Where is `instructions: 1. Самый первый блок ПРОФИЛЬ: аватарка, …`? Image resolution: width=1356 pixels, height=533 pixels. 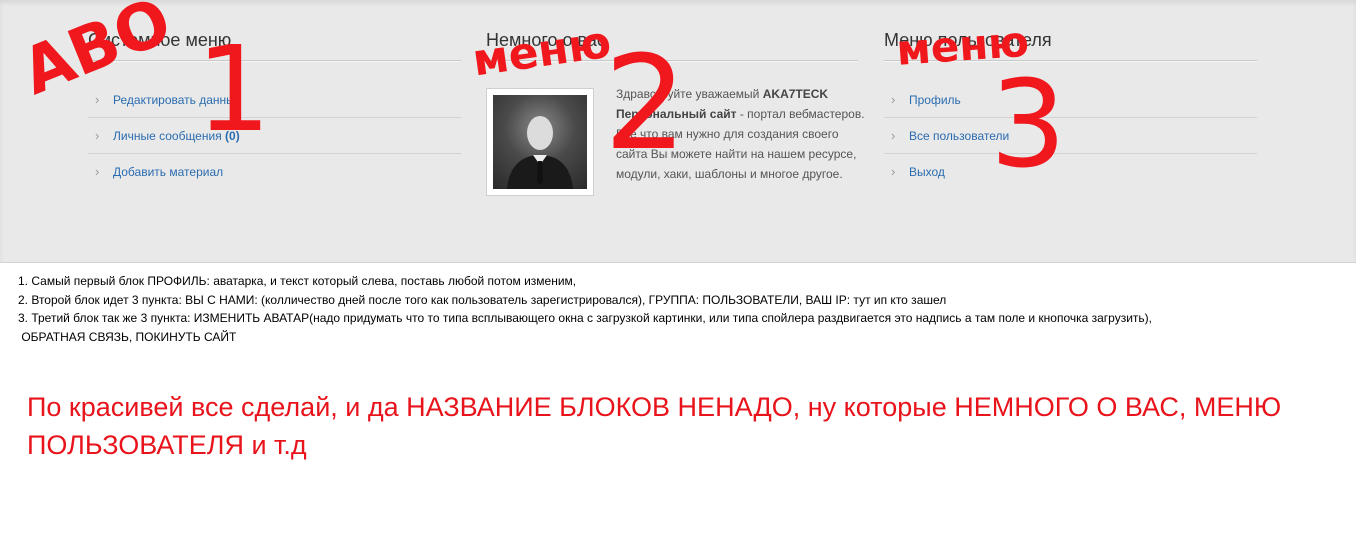
instructions: 1. Самый первый блок ПРОФИЛЬ: аватарка, … is located at coordinates (678, 309).